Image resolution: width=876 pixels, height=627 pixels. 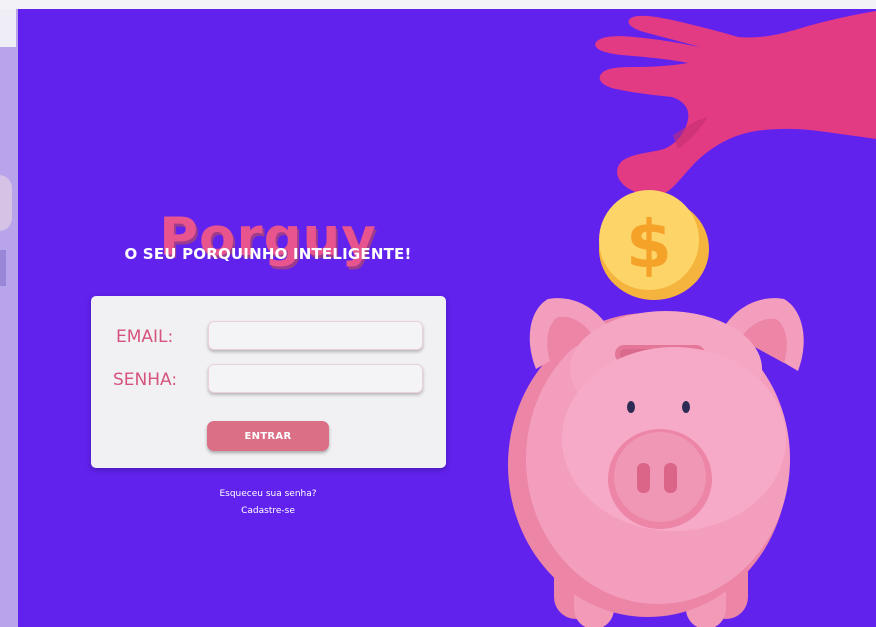 I want to click on browser-top-bar, so click(x=438, y=4).